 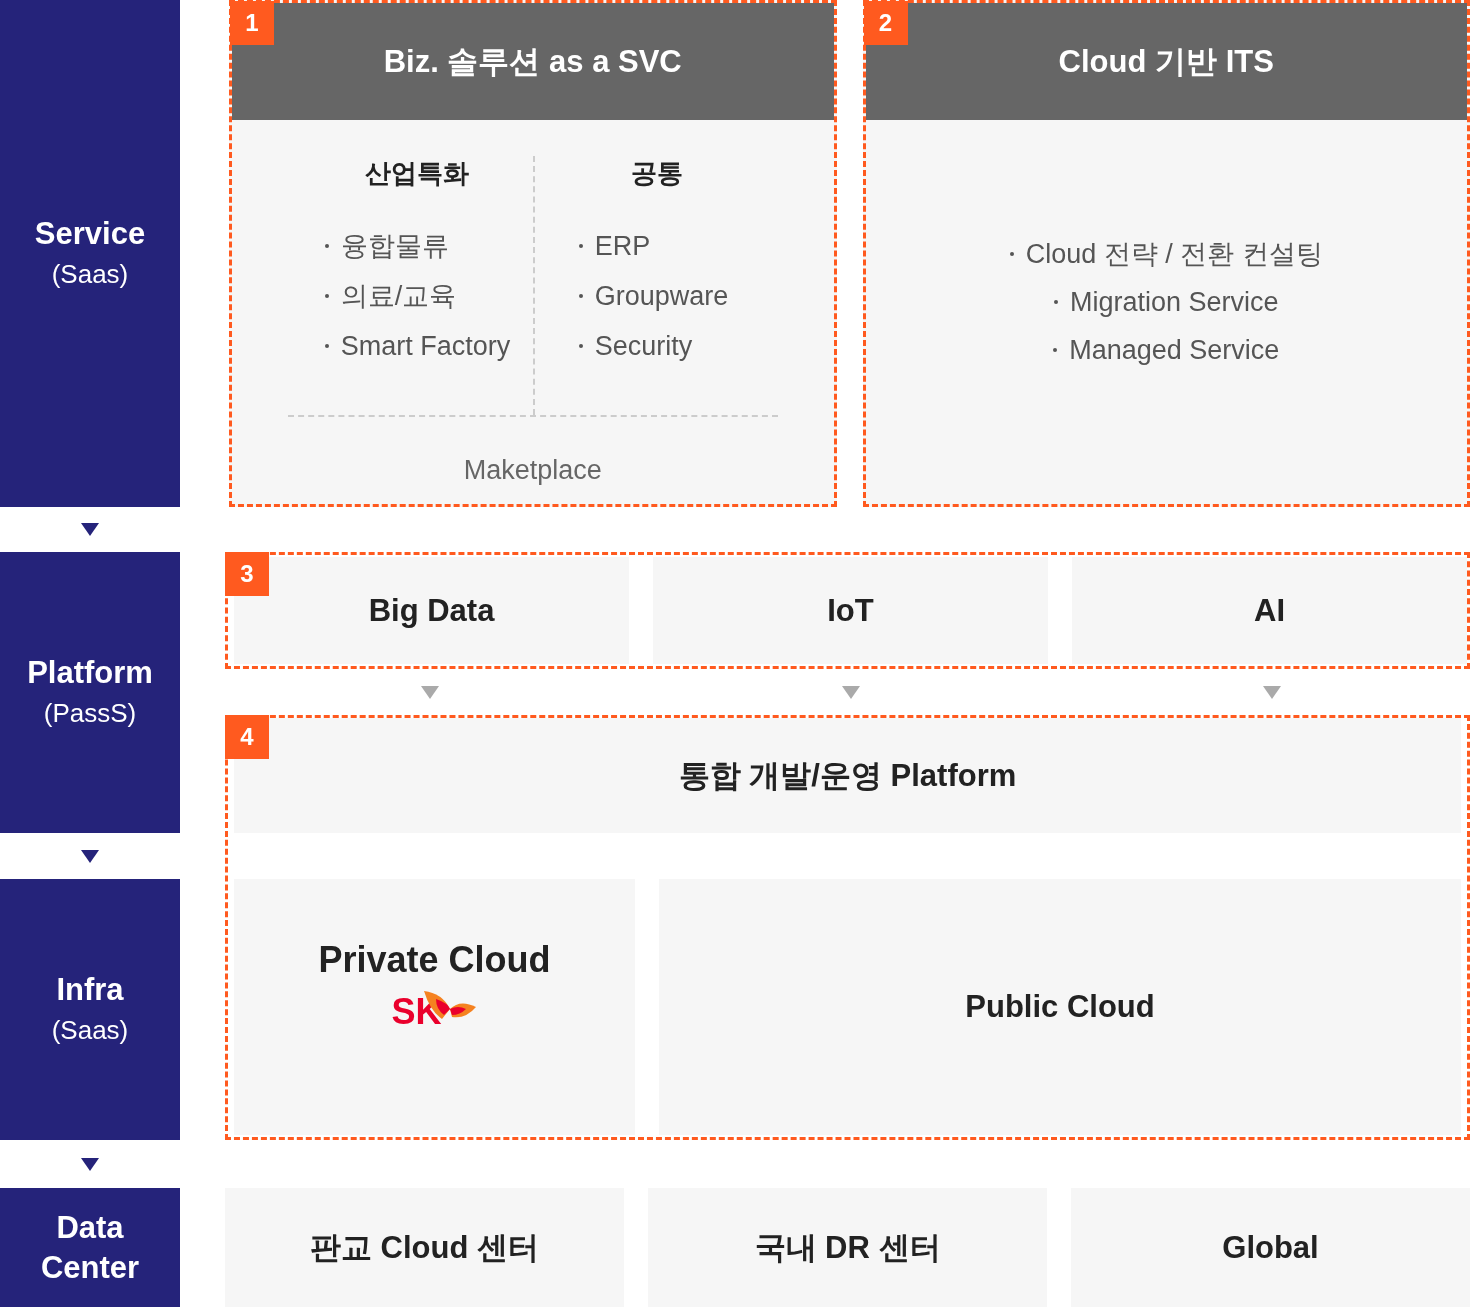 I want to click on cell-label: 판교 Cloud 센터, so click(x=424, y=1247).